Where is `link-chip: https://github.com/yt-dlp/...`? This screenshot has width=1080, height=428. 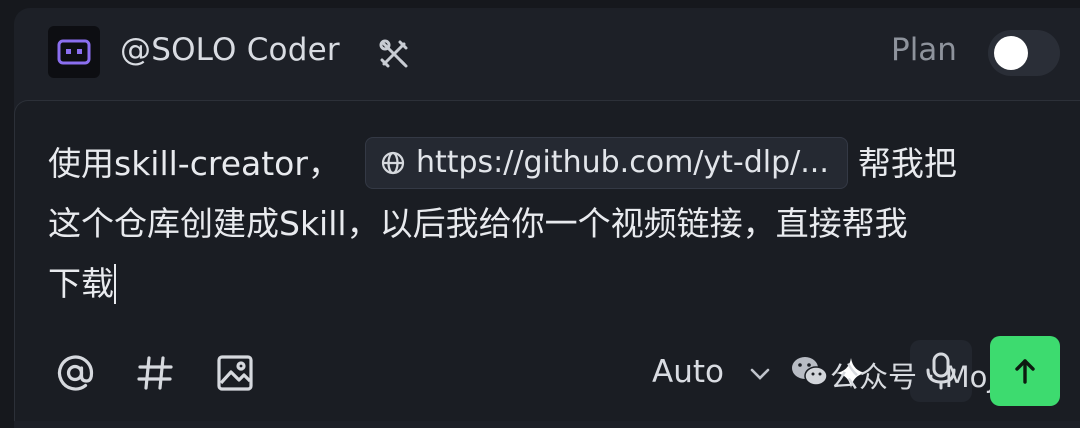
link-chip: https://github.com/yt-dlp/... is located at coordinates (606, 162).